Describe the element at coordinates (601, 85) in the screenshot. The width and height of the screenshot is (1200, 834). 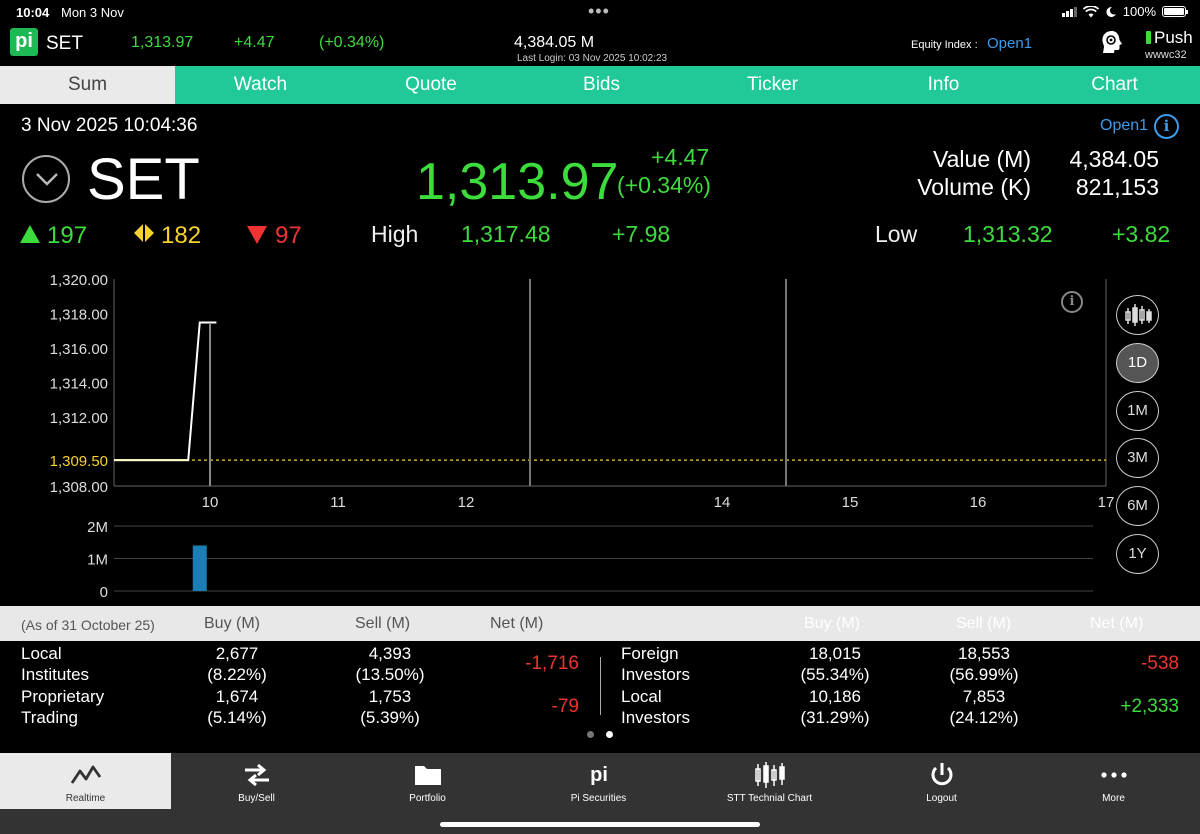
I see `tab-bids: Bids` at that location.